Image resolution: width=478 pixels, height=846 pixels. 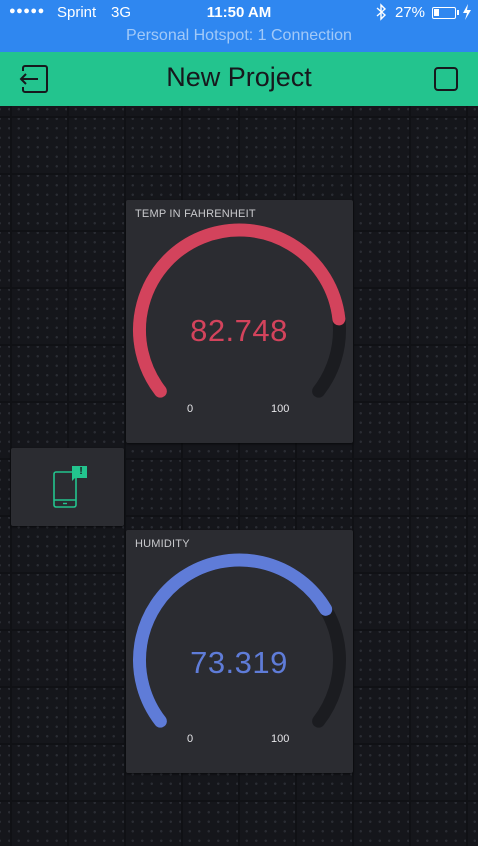 What do you see at coordinates (410, 12) in the screenshot?
I see `battery-percent: 27%` at bounding box center [410, 12].